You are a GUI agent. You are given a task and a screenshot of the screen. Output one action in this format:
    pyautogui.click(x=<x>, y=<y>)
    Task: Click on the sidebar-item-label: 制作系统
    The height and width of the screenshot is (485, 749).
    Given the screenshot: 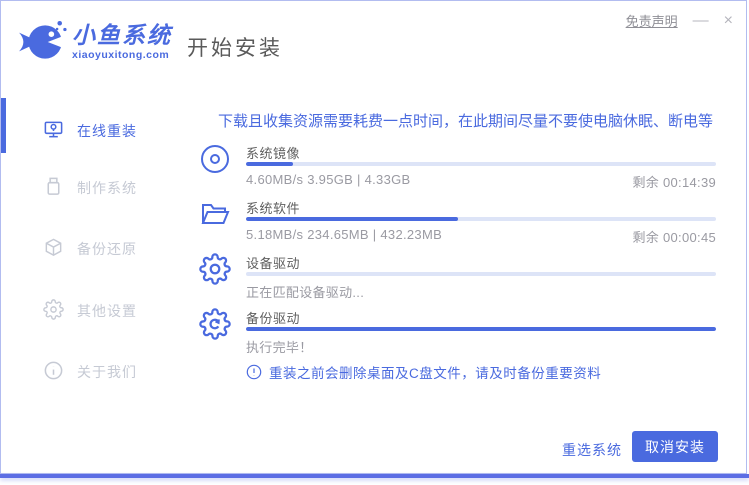 What is the action you would take?
    pyautogui.click(x=107, y=188)
    